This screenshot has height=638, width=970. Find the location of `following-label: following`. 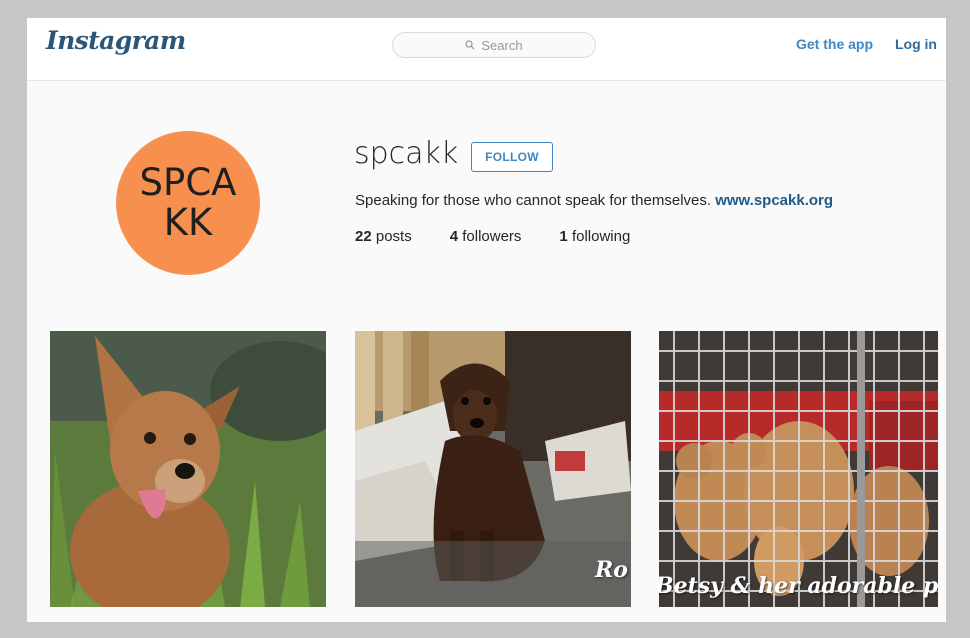

following-label: following is located at coordinates (601, 236).